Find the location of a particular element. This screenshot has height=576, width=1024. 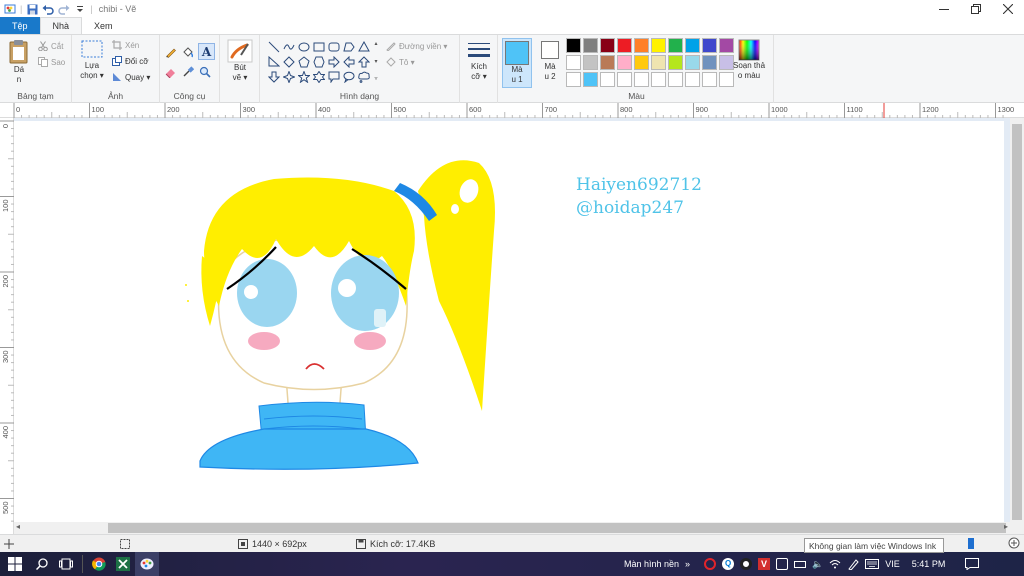

copy-icon is located at coordinates (43, 62).